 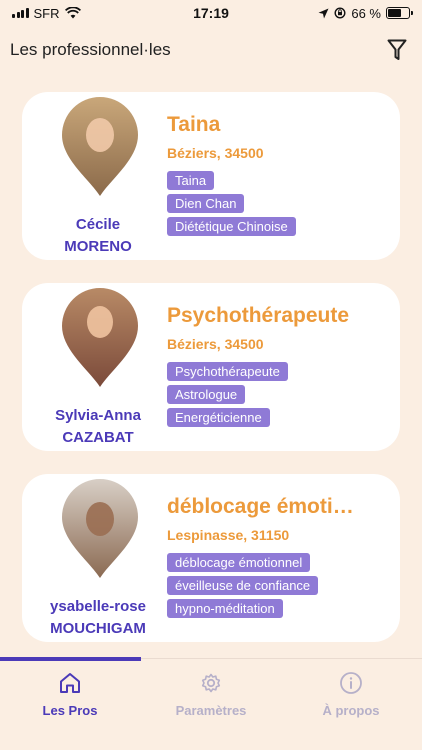 I want to click on pro-left: Cécile MORENO, so click(x=98, y=176).